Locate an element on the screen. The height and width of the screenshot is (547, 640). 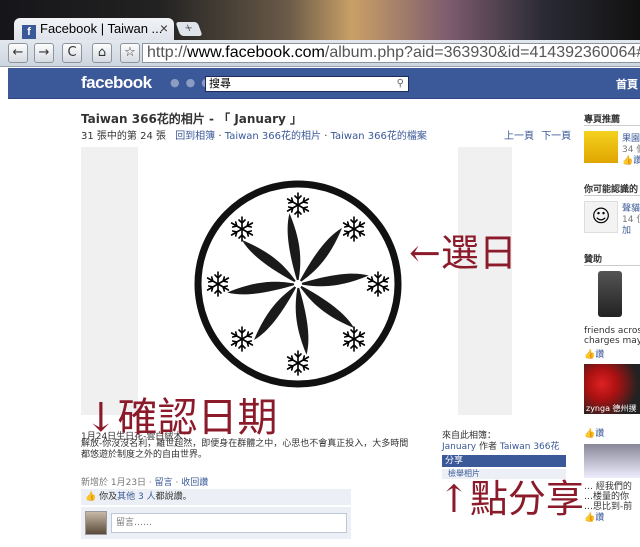
sponsored-heading: 贊助 is located at coordinates (593, 260).